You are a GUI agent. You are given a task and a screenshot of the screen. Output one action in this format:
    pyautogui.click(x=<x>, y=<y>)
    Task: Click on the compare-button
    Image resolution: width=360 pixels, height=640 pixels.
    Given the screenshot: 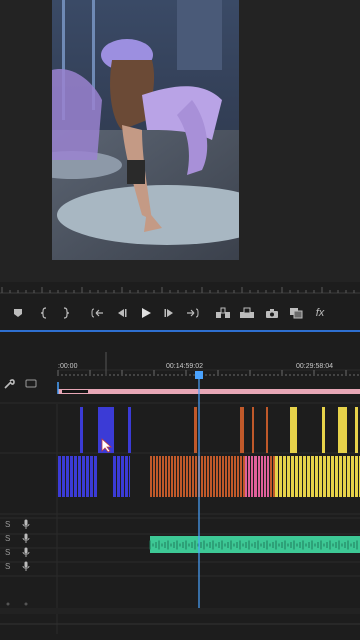 What is the action you would take?
    pyautogui.click(x=296, y=313)
    